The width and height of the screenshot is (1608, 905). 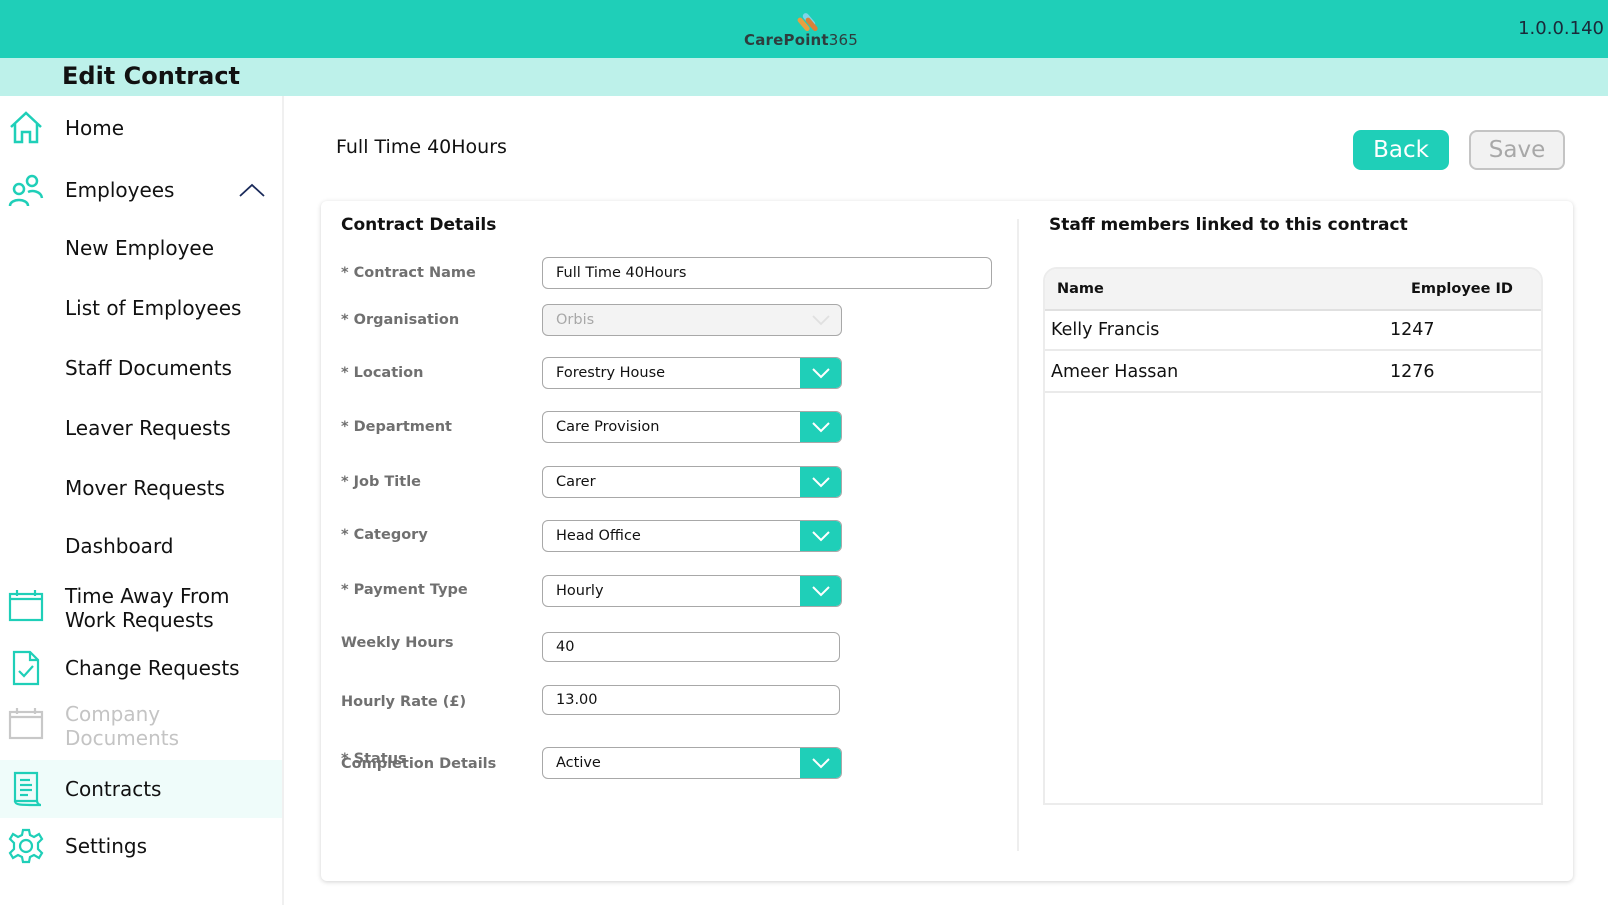 What do you see at coordinates (141, 128) in the screenshot?
I see `sidebar-item-home: Home` at bounding box center [141, 128].